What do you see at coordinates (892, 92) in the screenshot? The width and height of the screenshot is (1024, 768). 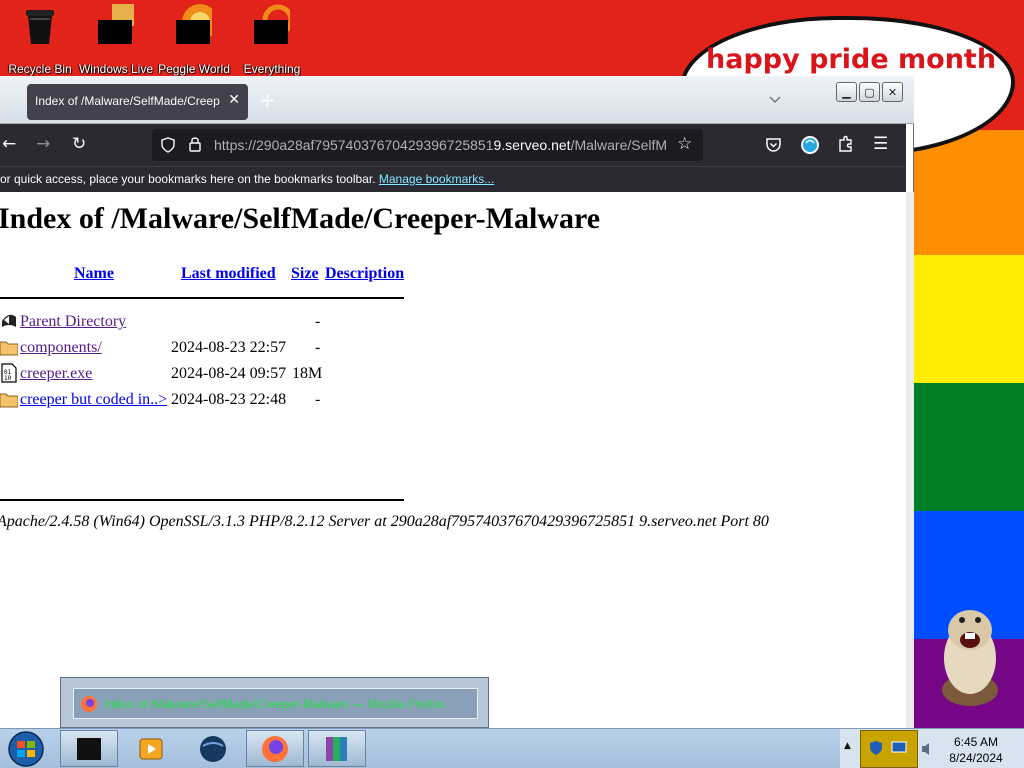 I see `close-window-button: ✕` at bounding box center [892, 92].